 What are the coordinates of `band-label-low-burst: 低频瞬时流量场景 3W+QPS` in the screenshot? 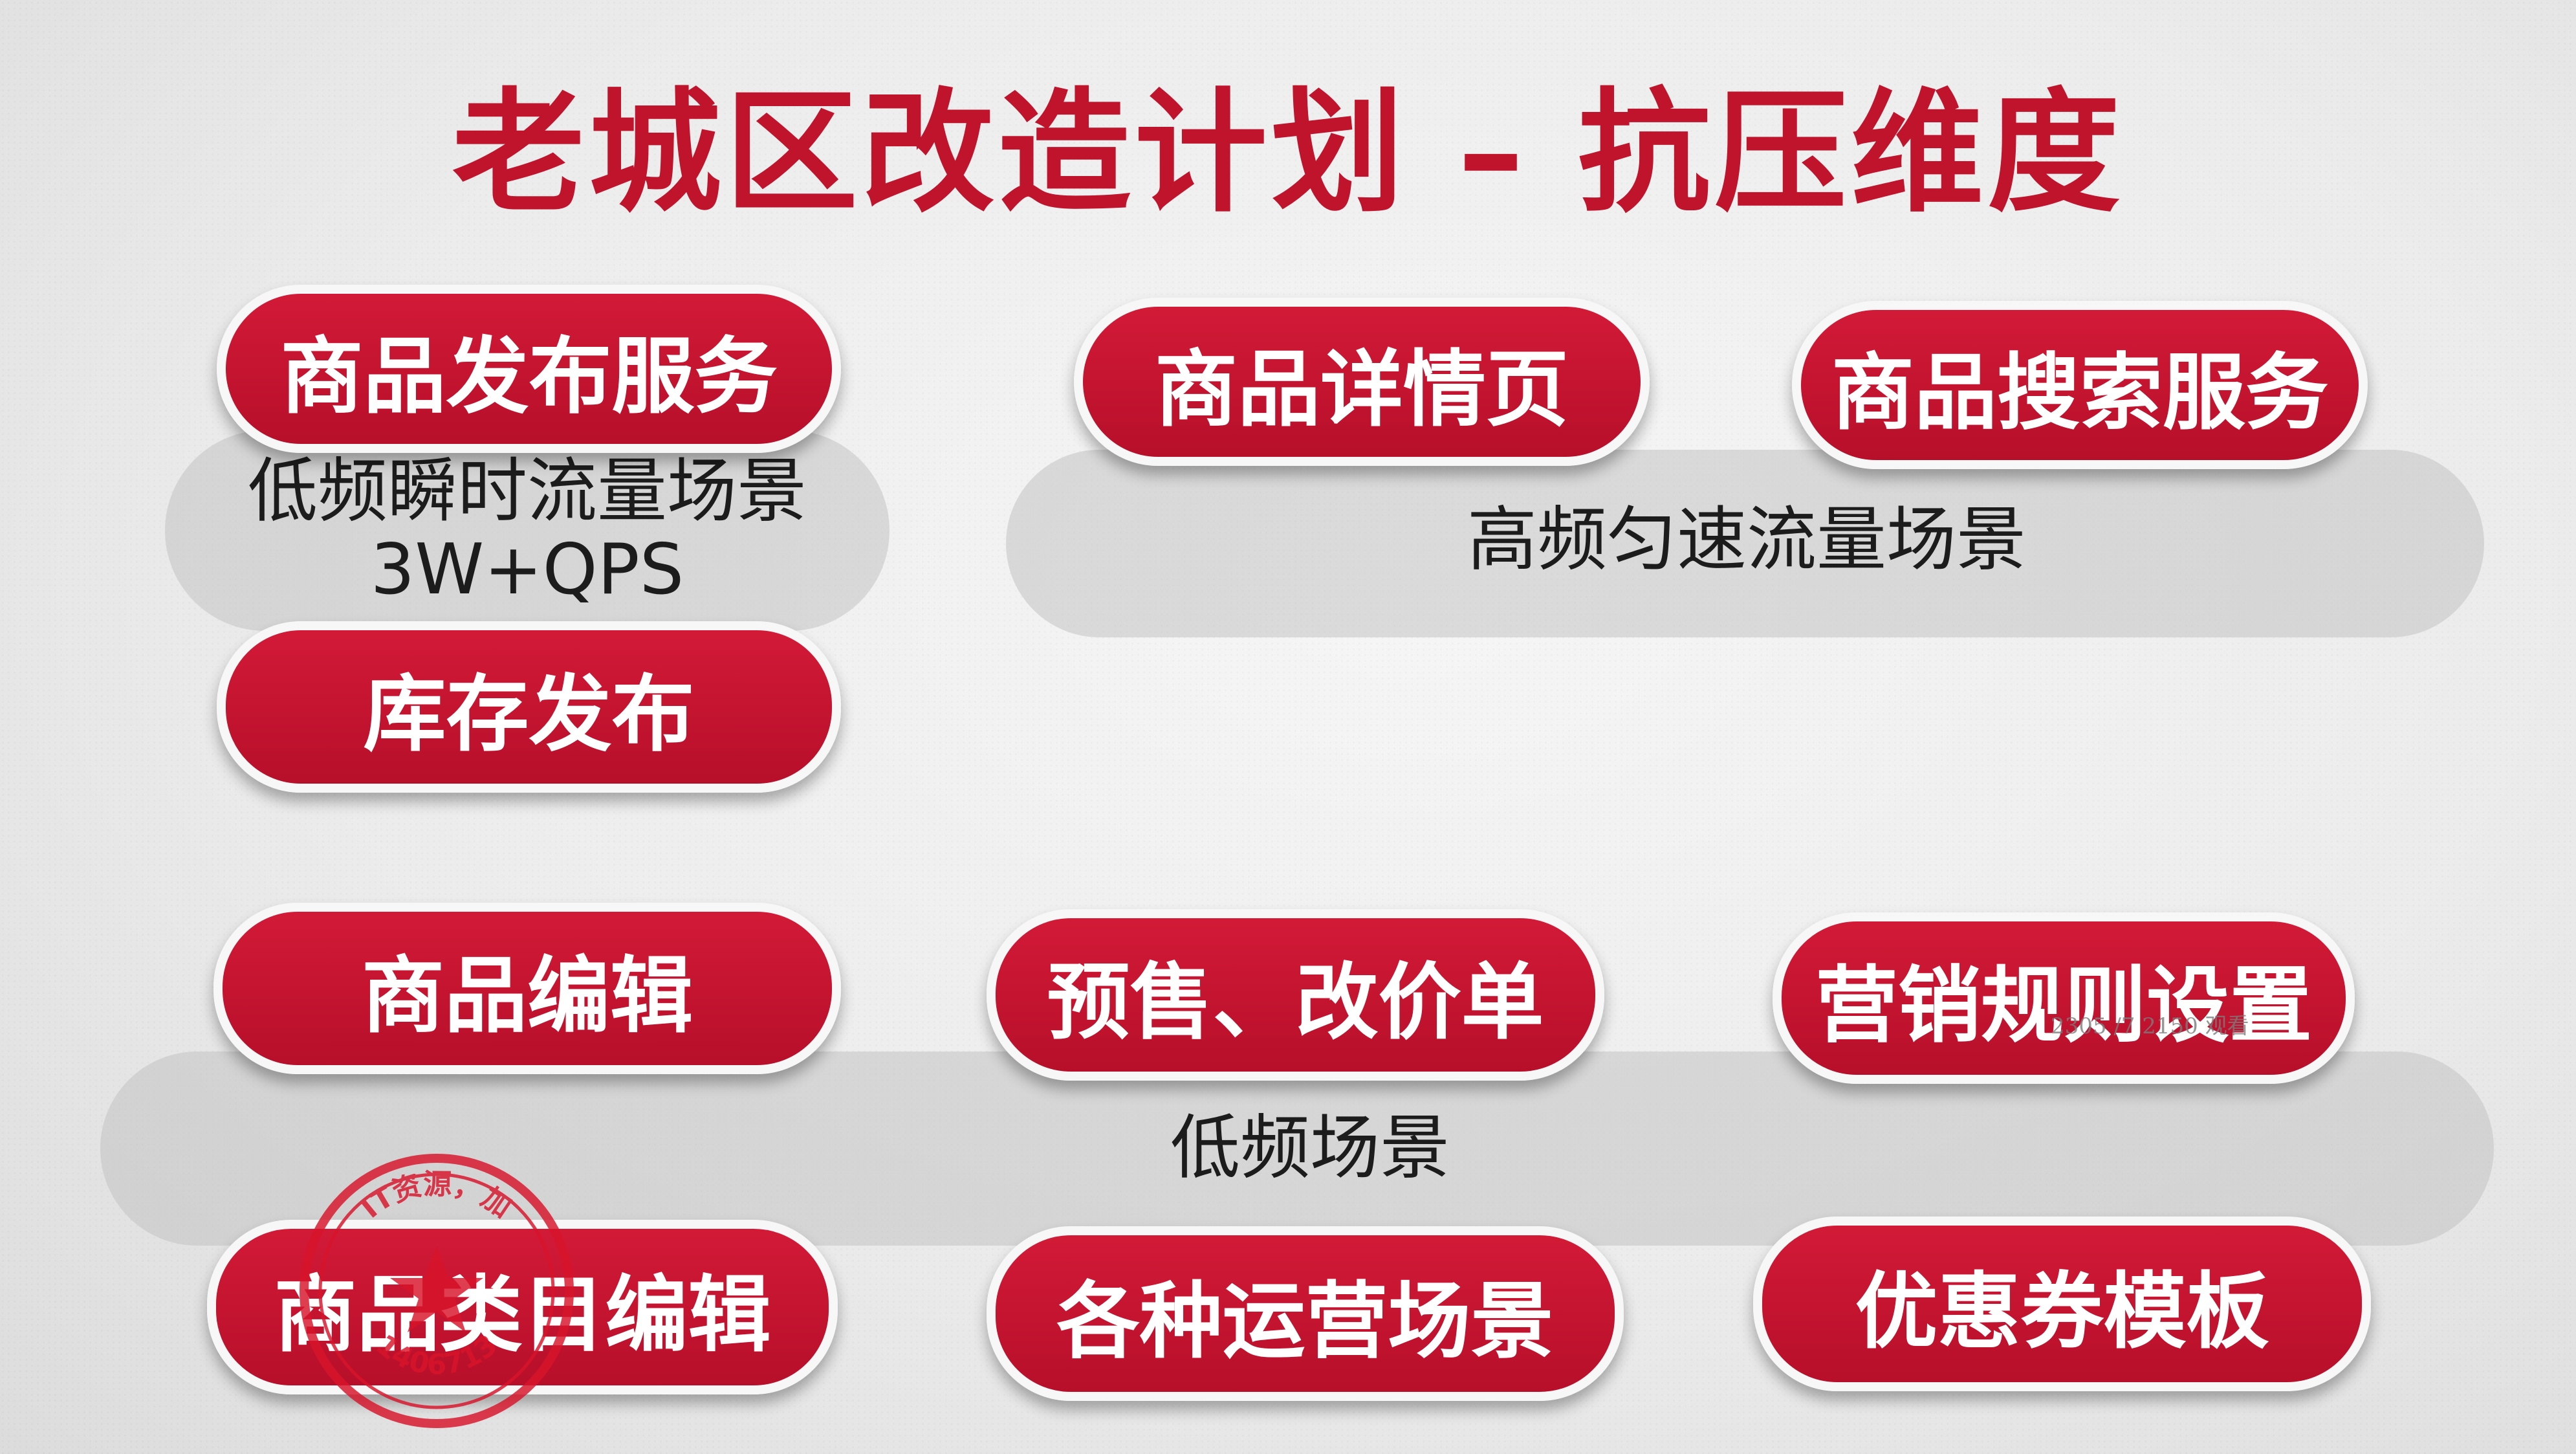 It's located at (527, 530).